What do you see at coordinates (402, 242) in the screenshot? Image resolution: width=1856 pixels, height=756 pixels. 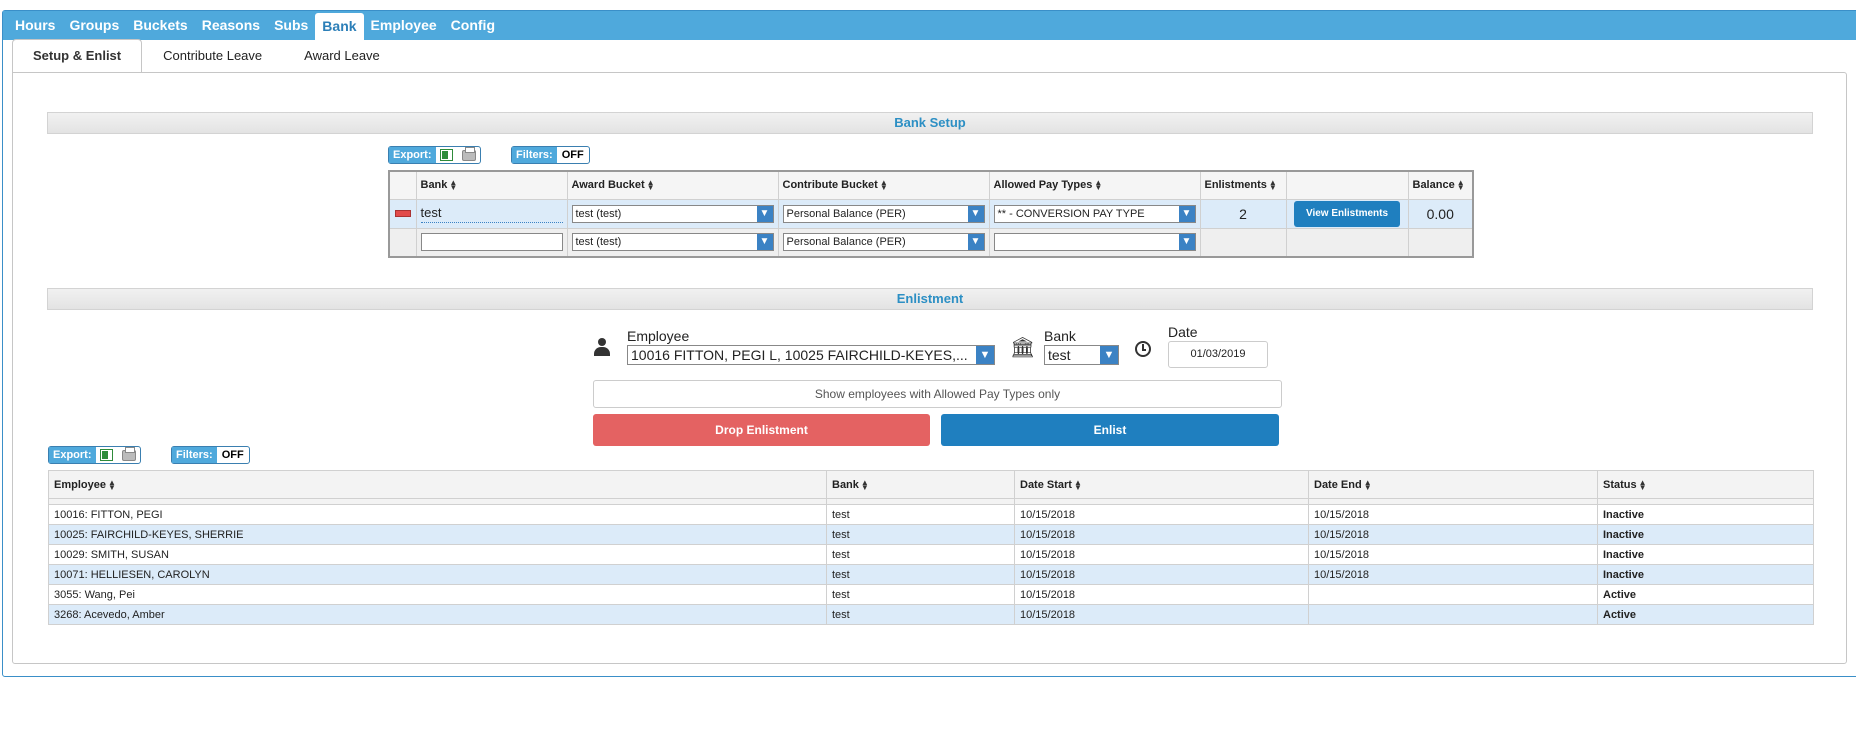 I see `new-row-action-cell` at bounding box center [402, 242].